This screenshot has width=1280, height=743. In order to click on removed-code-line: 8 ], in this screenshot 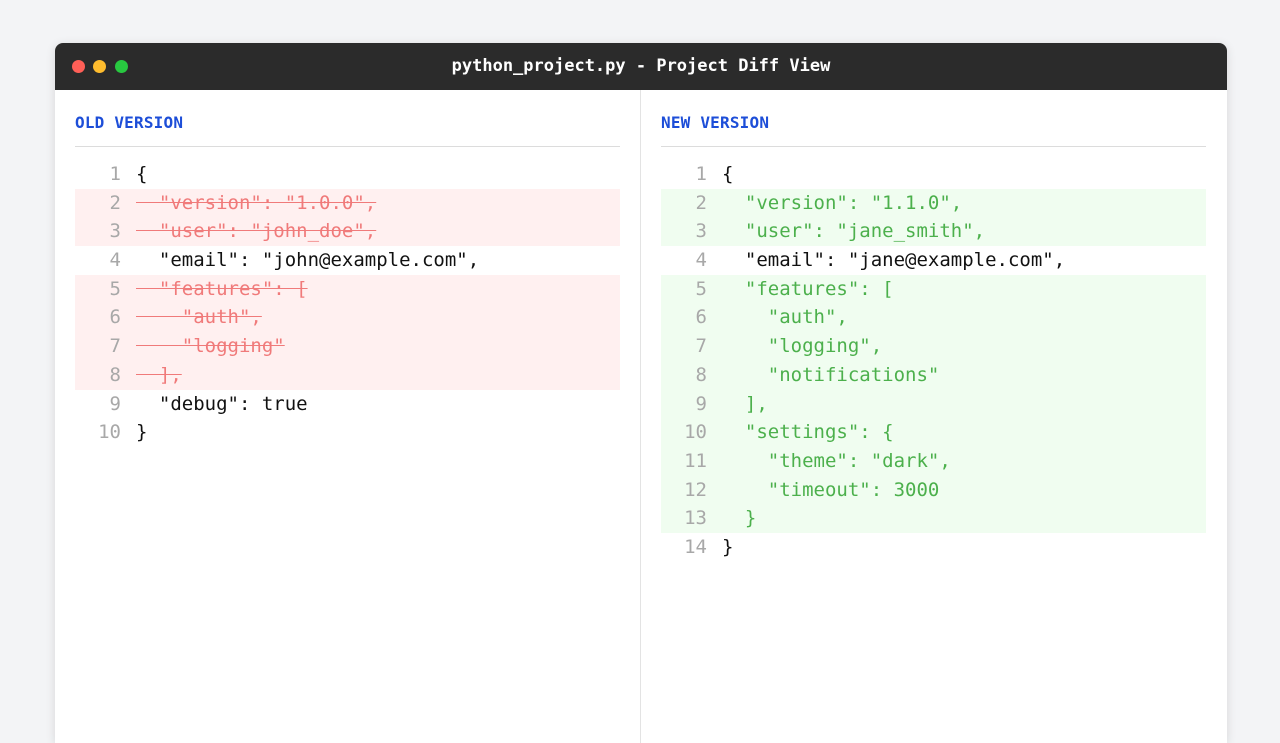, I will do `click(347, 375)`.